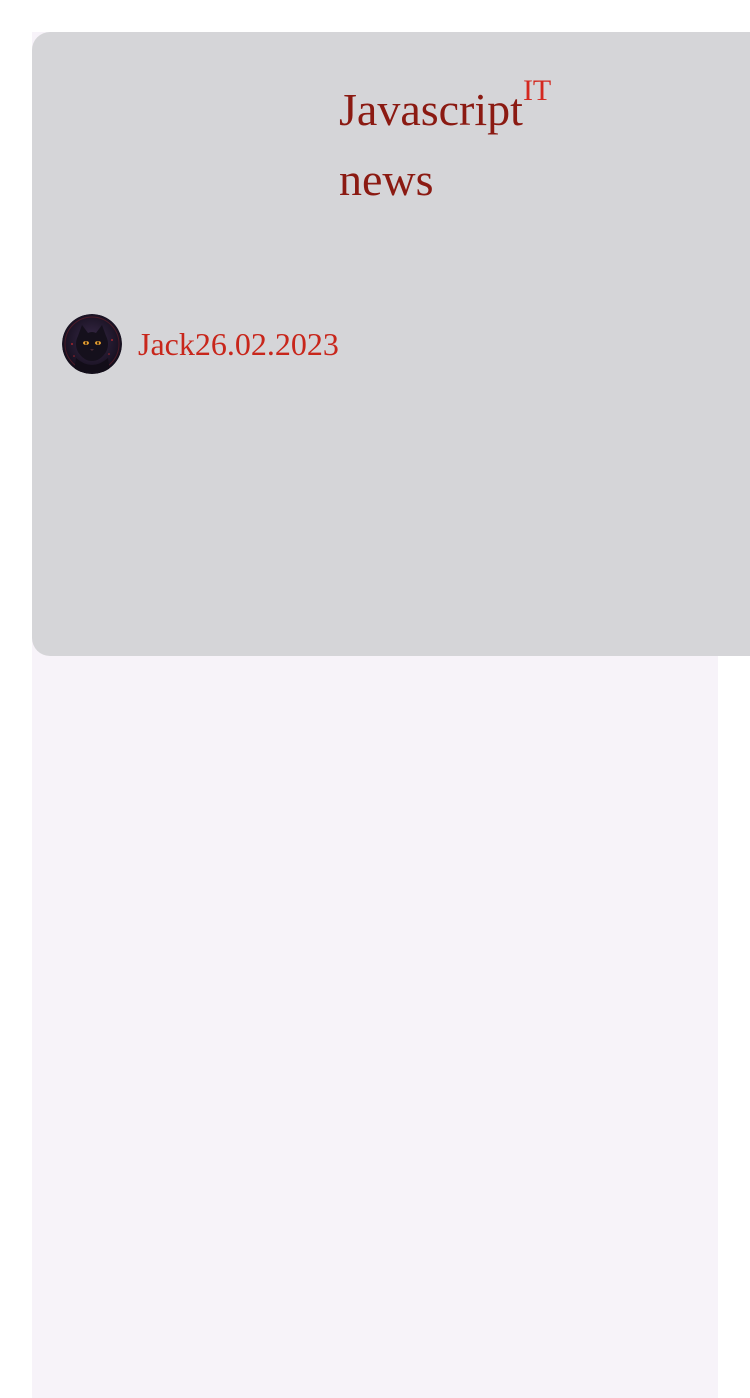  I want to click on post-date: 26.02.2023, so click(266, 343).